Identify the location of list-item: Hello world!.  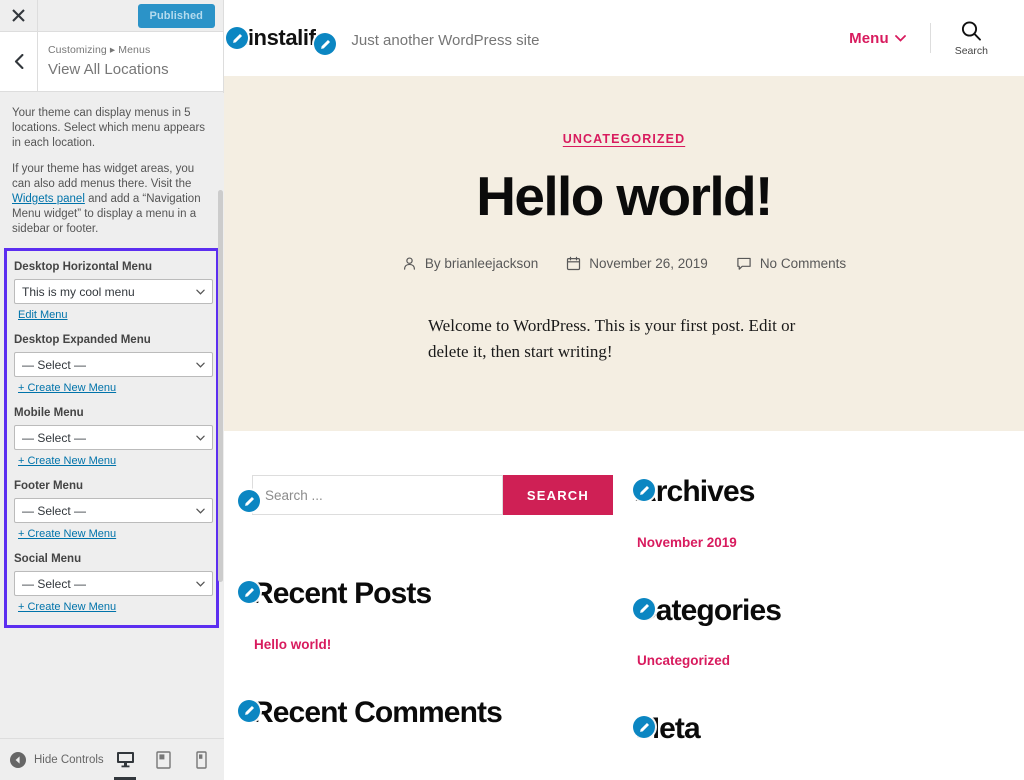
(433, 645).